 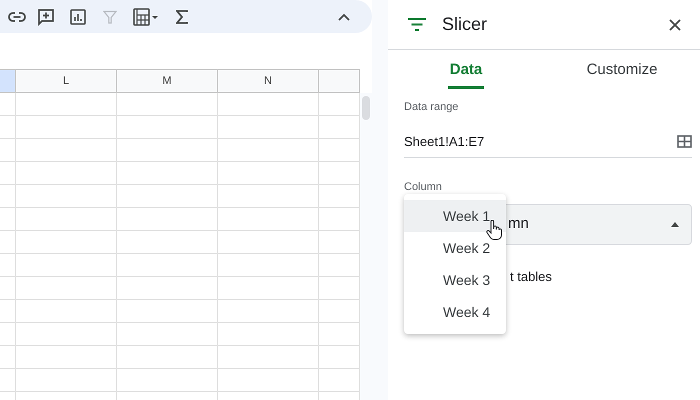 What do you see at coordinates (268, 81) in the screenshot?
I see `column-header: N` at bounding box center [268, 81].